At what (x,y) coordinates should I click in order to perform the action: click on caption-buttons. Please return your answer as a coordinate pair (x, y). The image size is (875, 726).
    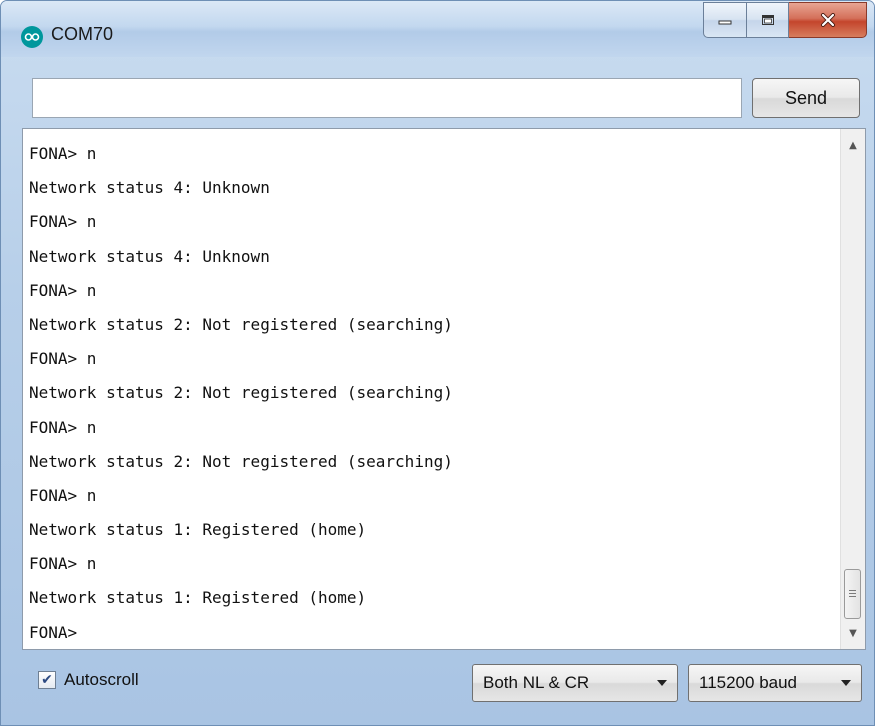
    Looking at the image, I should click on (785, 21).